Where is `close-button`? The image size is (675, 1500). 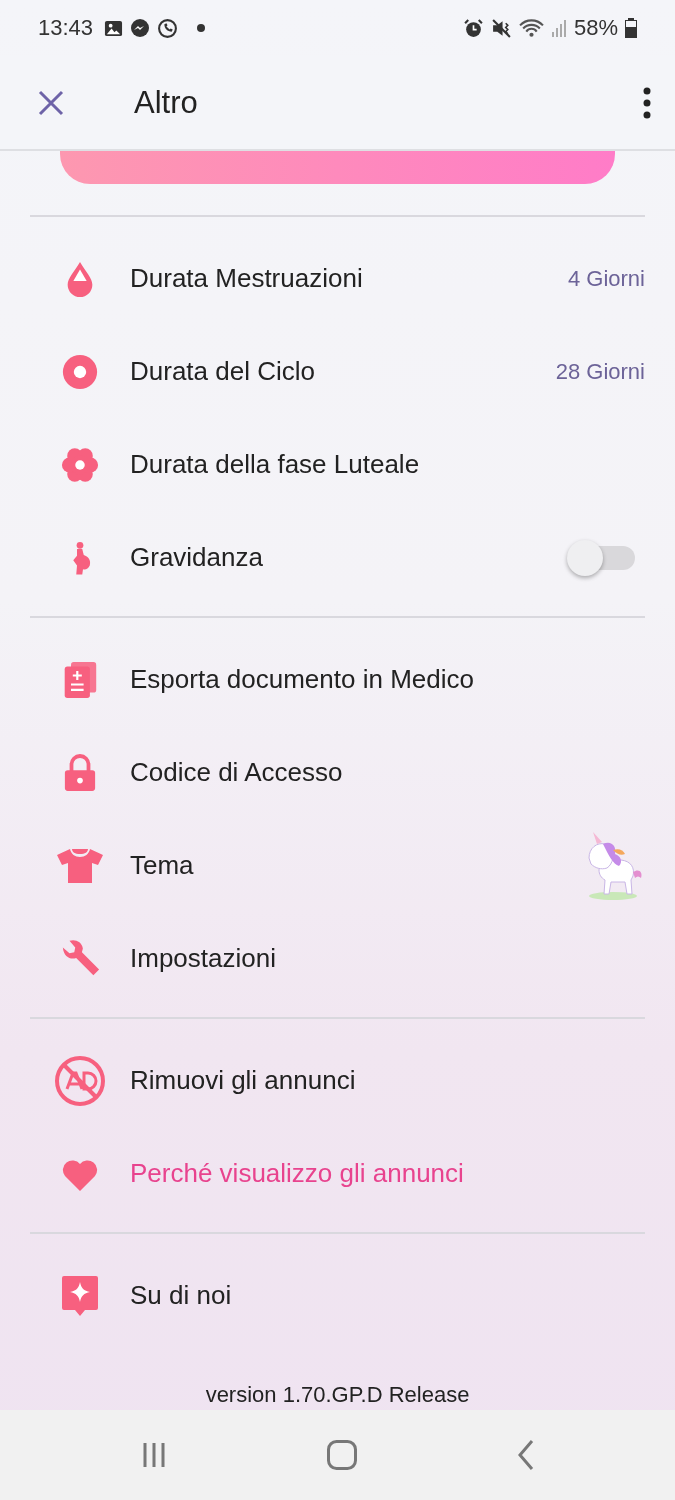
close-button is located at coordinates (51, 102).